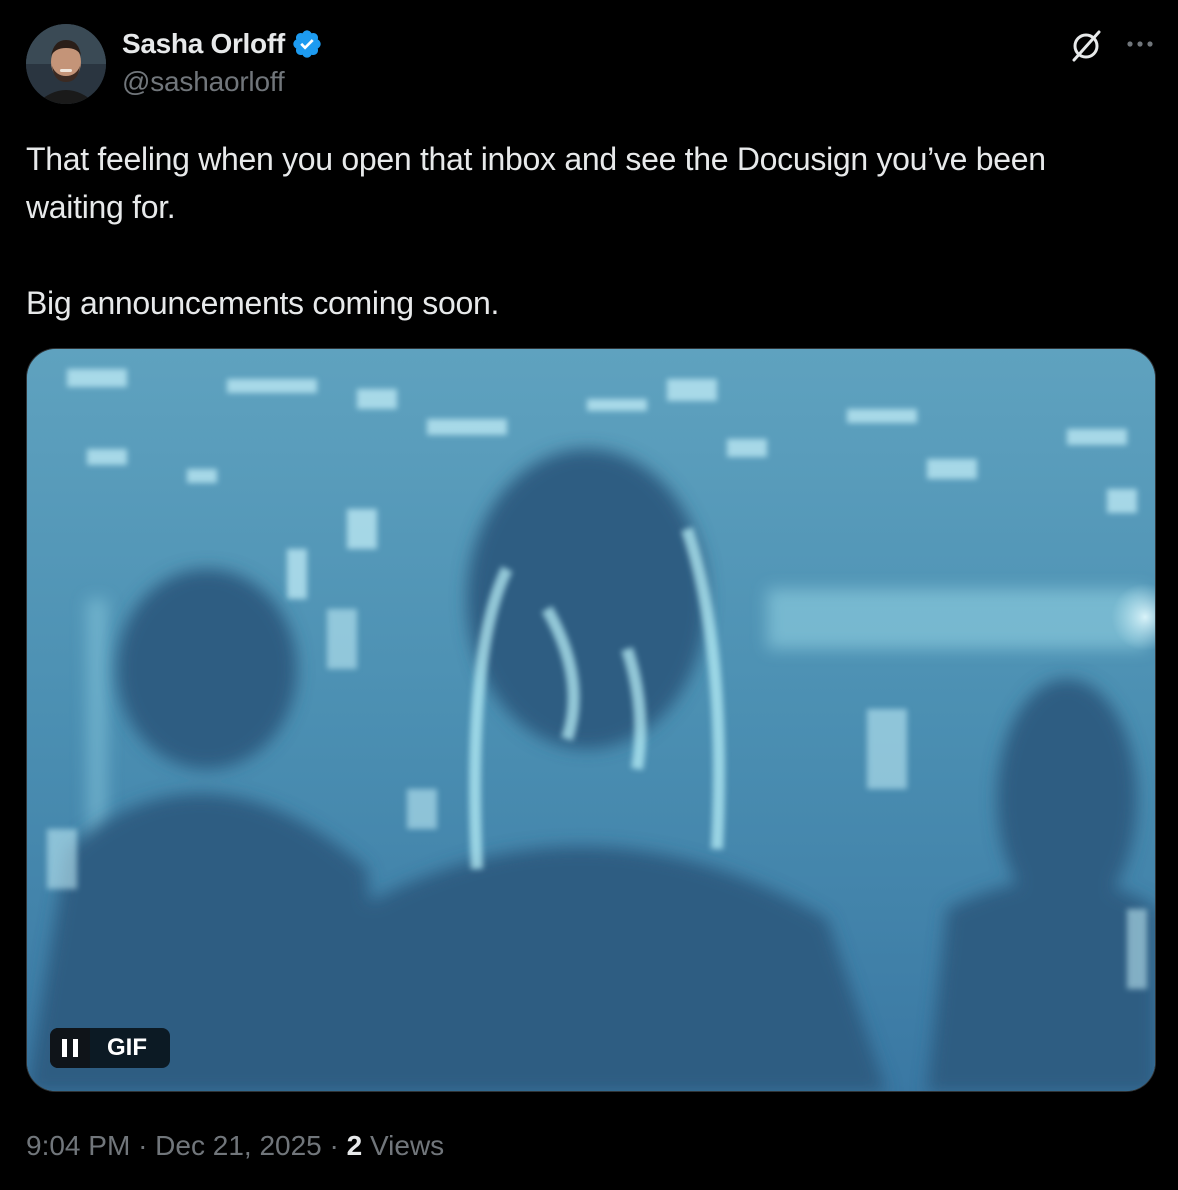 Image resolution: width=1178 pixels, height=1190 pixels. I want to click on grok-icon, so click(1086, 46).